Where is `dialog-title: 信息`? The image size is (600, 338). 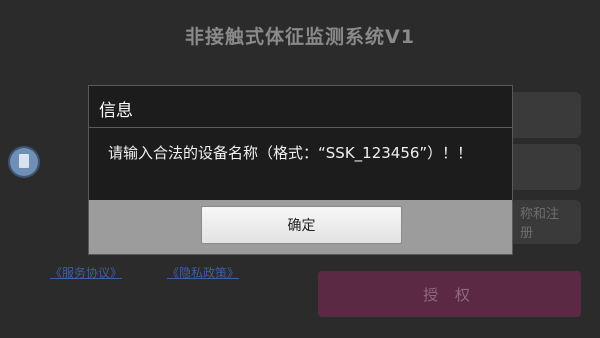
dialog-title: 信息 is located at coordinates (116, 111).